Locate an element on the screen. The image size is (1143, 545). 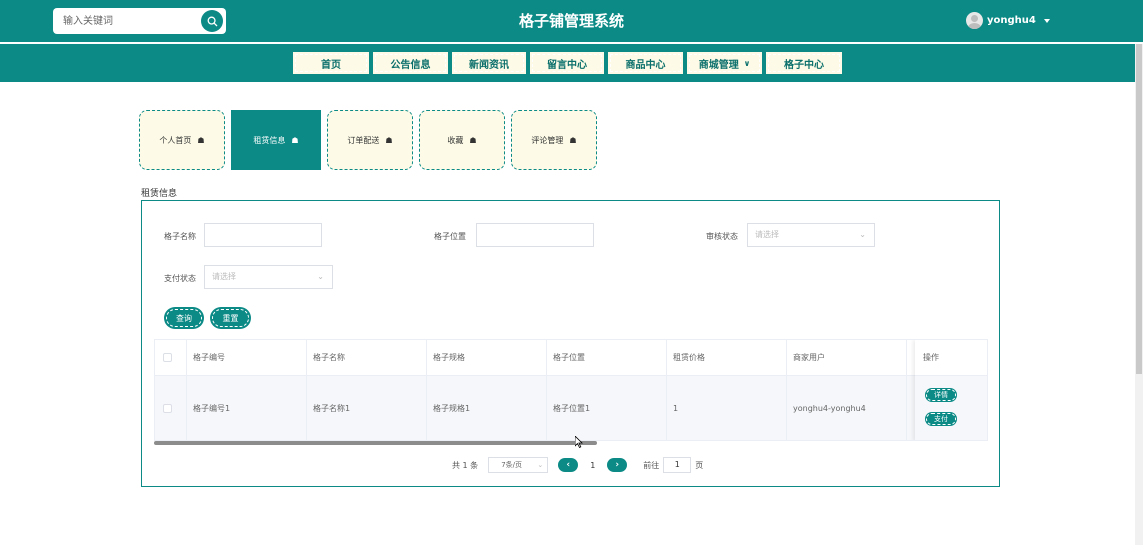
tab-item: 个人首页 ☗ is located at coordinates (182, 140).